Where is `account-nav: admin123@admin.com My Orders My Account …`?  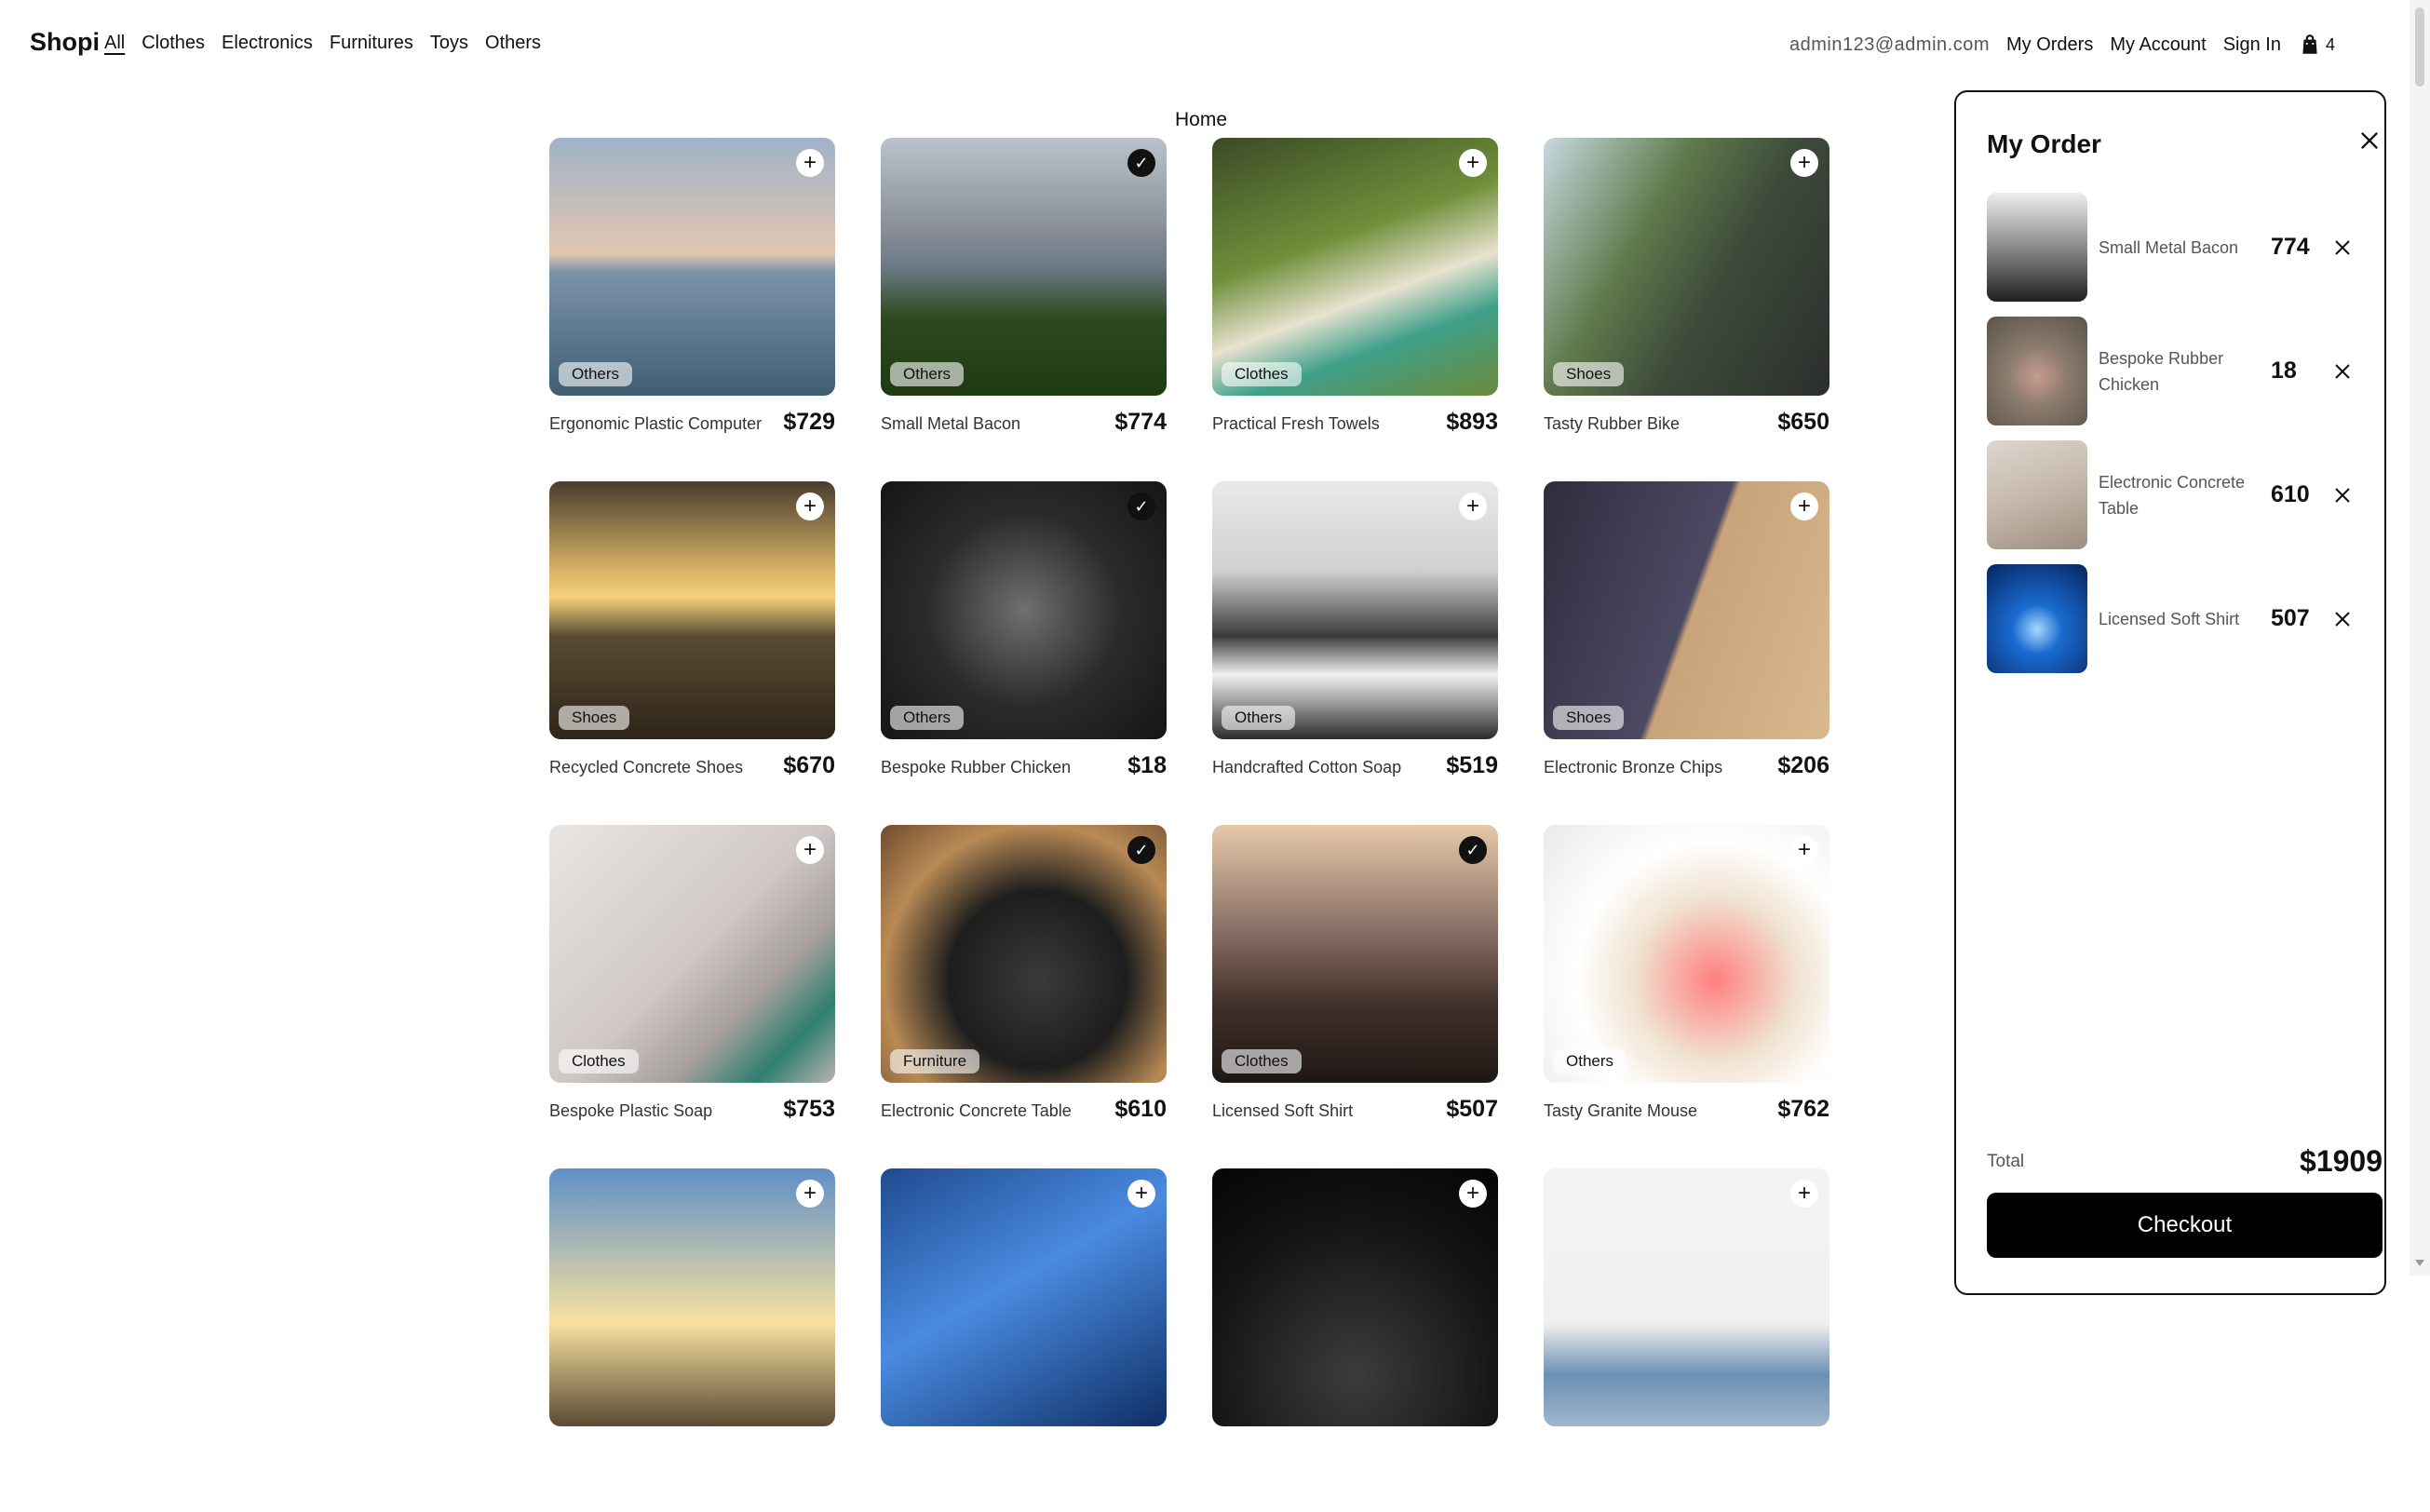 account-nav: admin123@admin.com My Orders My Account … is located at coordinates (2062, 45).